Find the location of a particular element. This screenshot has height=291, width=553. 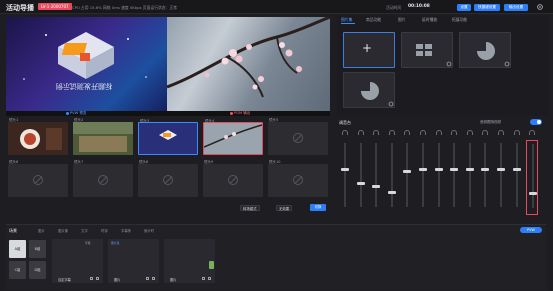

empty-slot-icon is located at coordinates (38, 180).